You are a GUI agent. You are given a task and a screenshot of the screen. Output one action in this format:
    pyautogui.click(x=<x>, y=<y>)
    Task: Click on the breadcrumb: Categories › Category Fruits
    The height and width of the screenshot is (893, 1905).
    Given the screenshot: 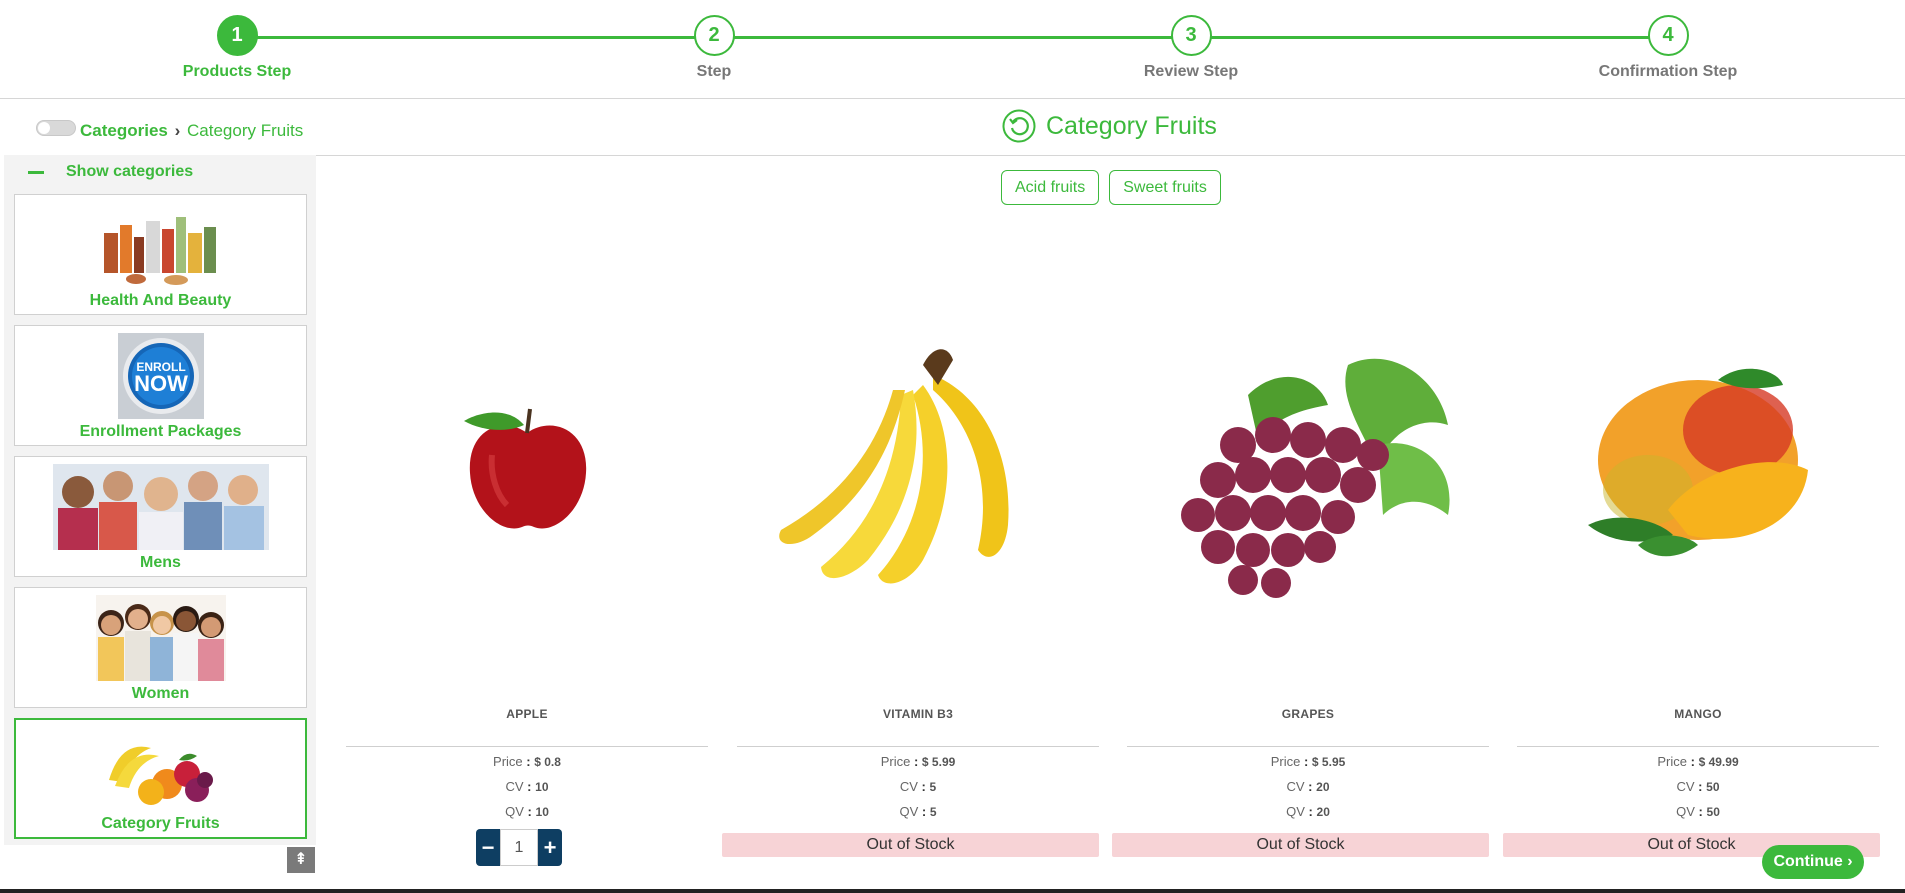 What is the action you would take?
    pyautogui.click(x=191, y=131)
    